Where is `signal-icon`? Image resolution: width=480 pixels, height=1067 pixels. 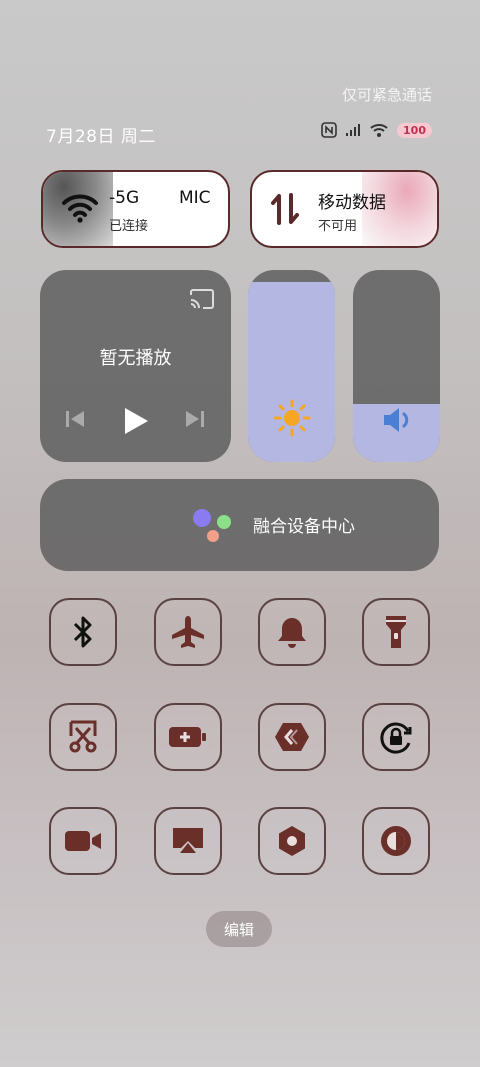 signal-icon is located at coordinates (353, 130).